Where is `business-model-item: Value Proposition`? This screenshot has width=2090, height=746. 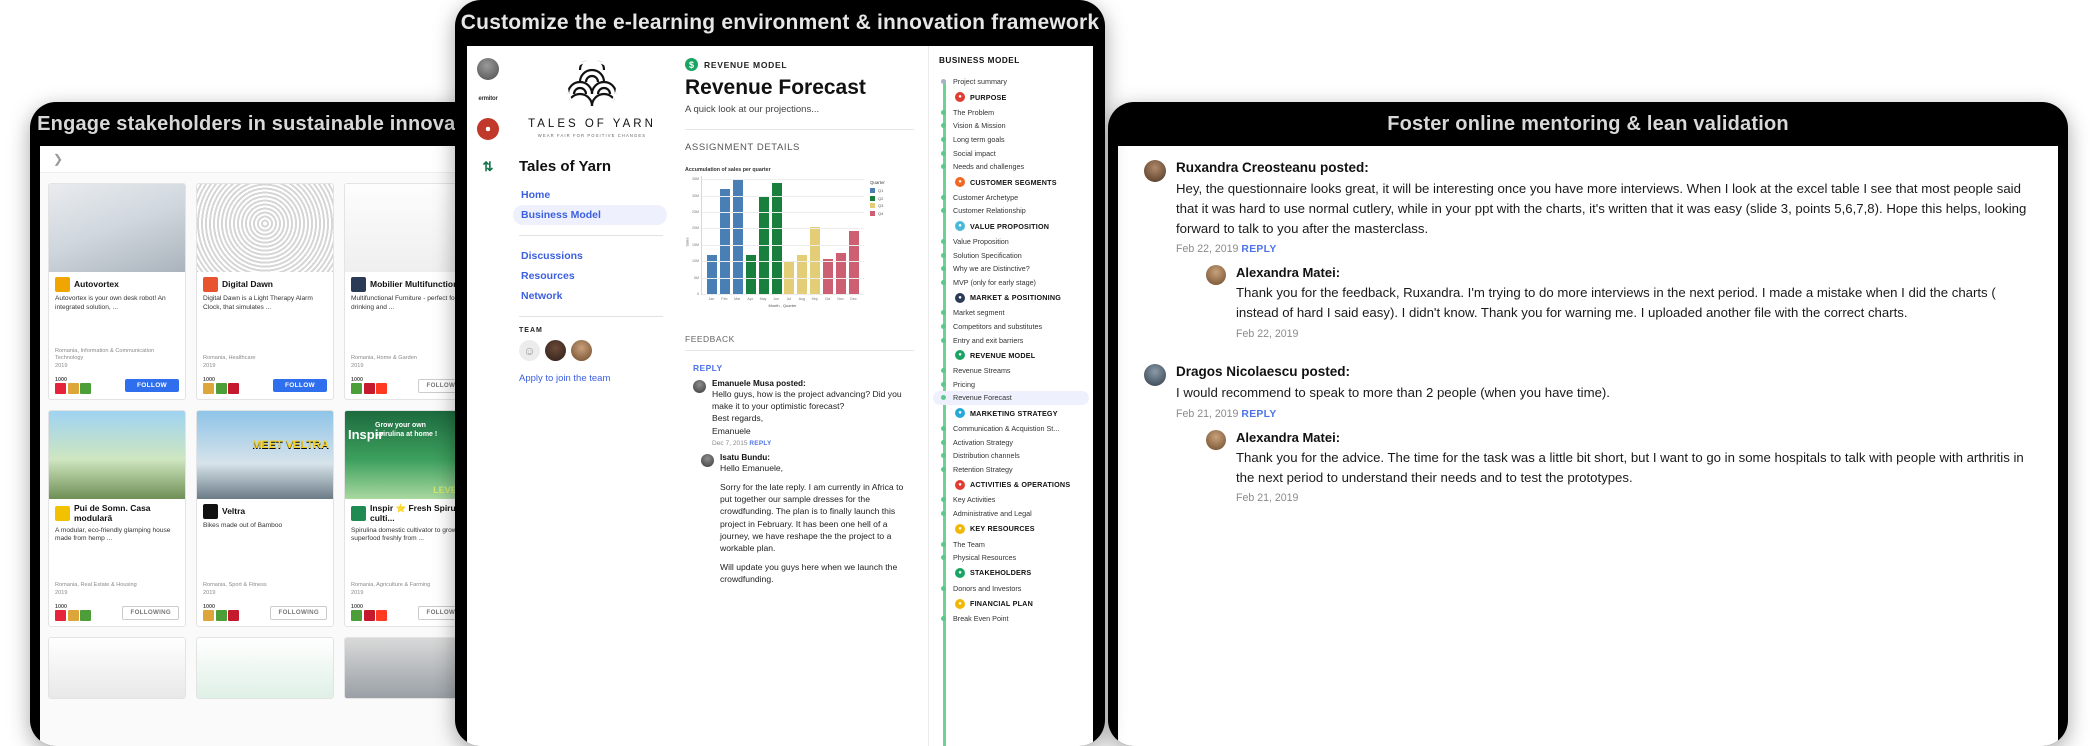 business-model-item: Value Proposition is located at coordinates (1014, 242).